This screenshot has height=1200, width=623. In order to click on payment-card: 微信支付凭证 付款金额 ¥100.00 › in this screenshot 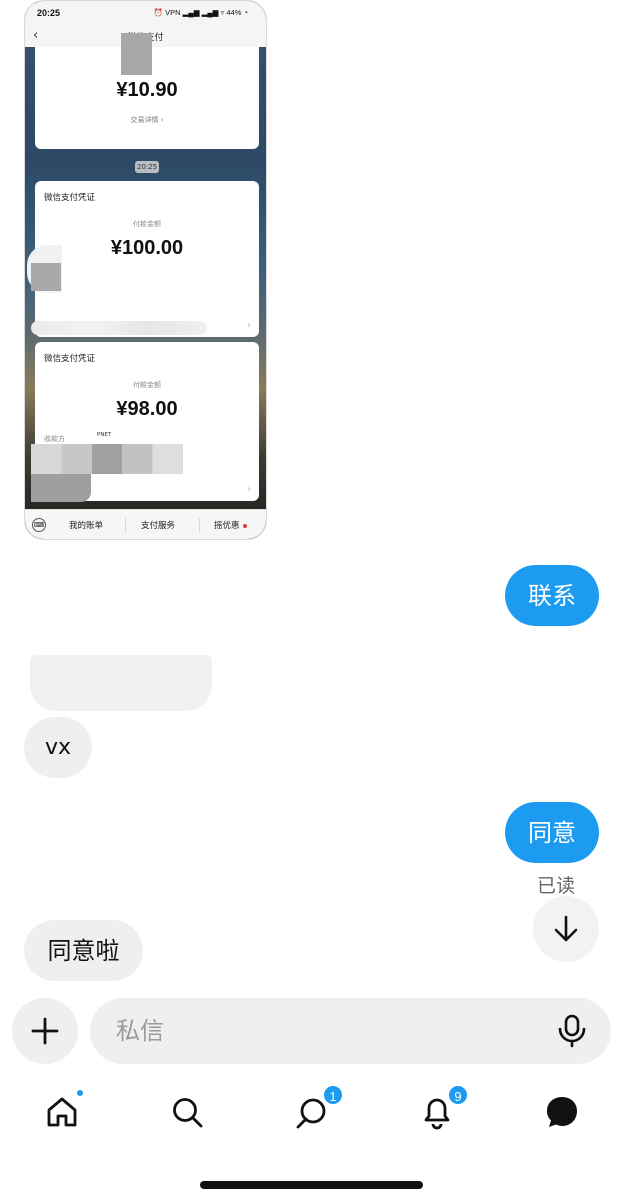, I will do `click(147, 259)`.